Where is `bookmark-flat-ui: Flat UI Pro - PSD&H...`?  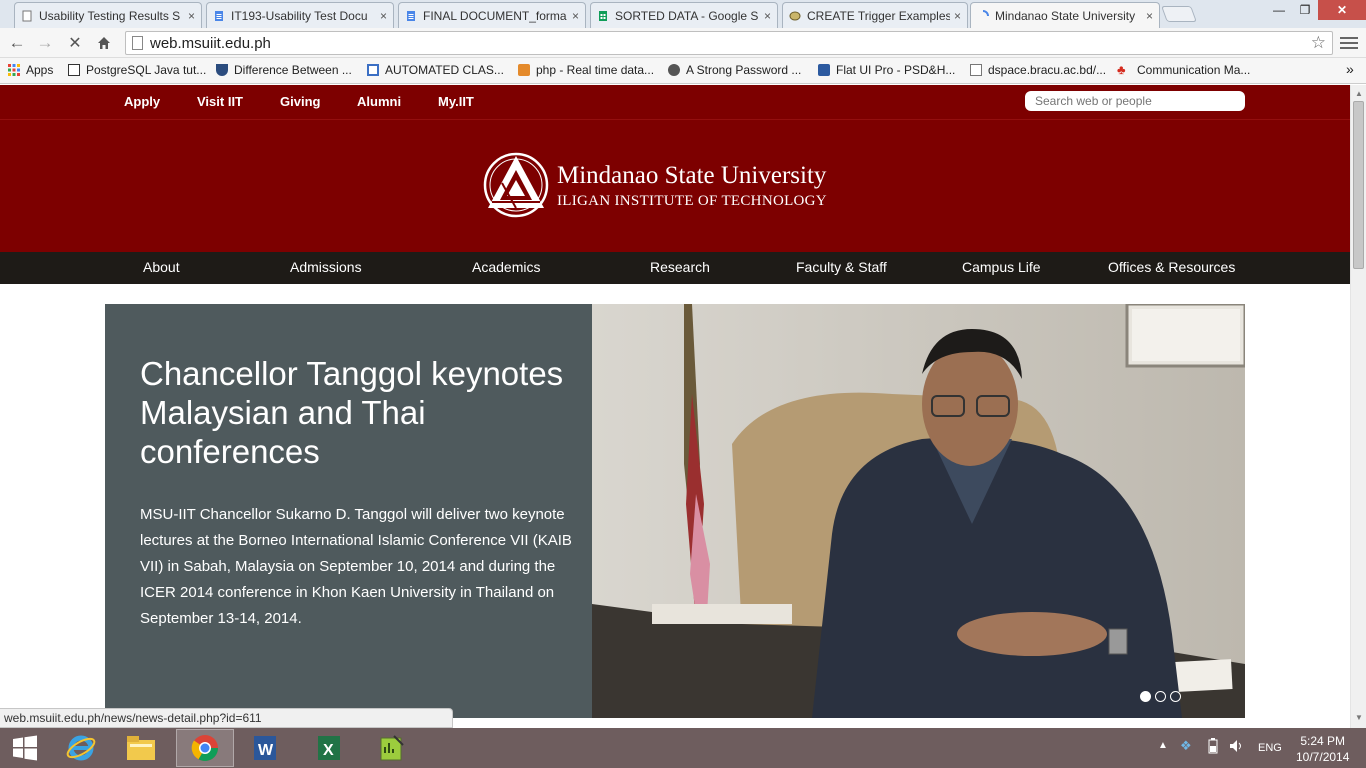
bookmark-flat-ui: Flat UI Pro - PSD&H... is located at coordinates (886, 70).